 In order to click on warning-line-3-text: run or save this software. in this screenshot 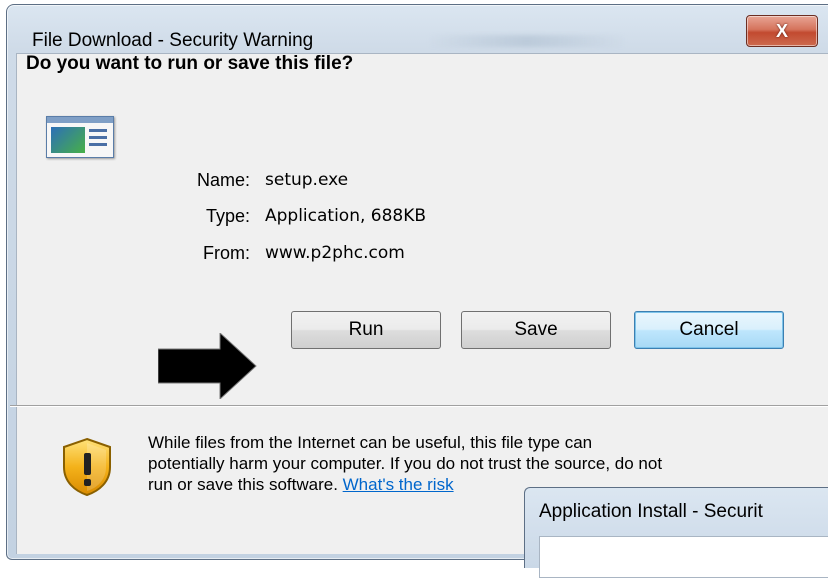, I will do `click(245, 484)`.